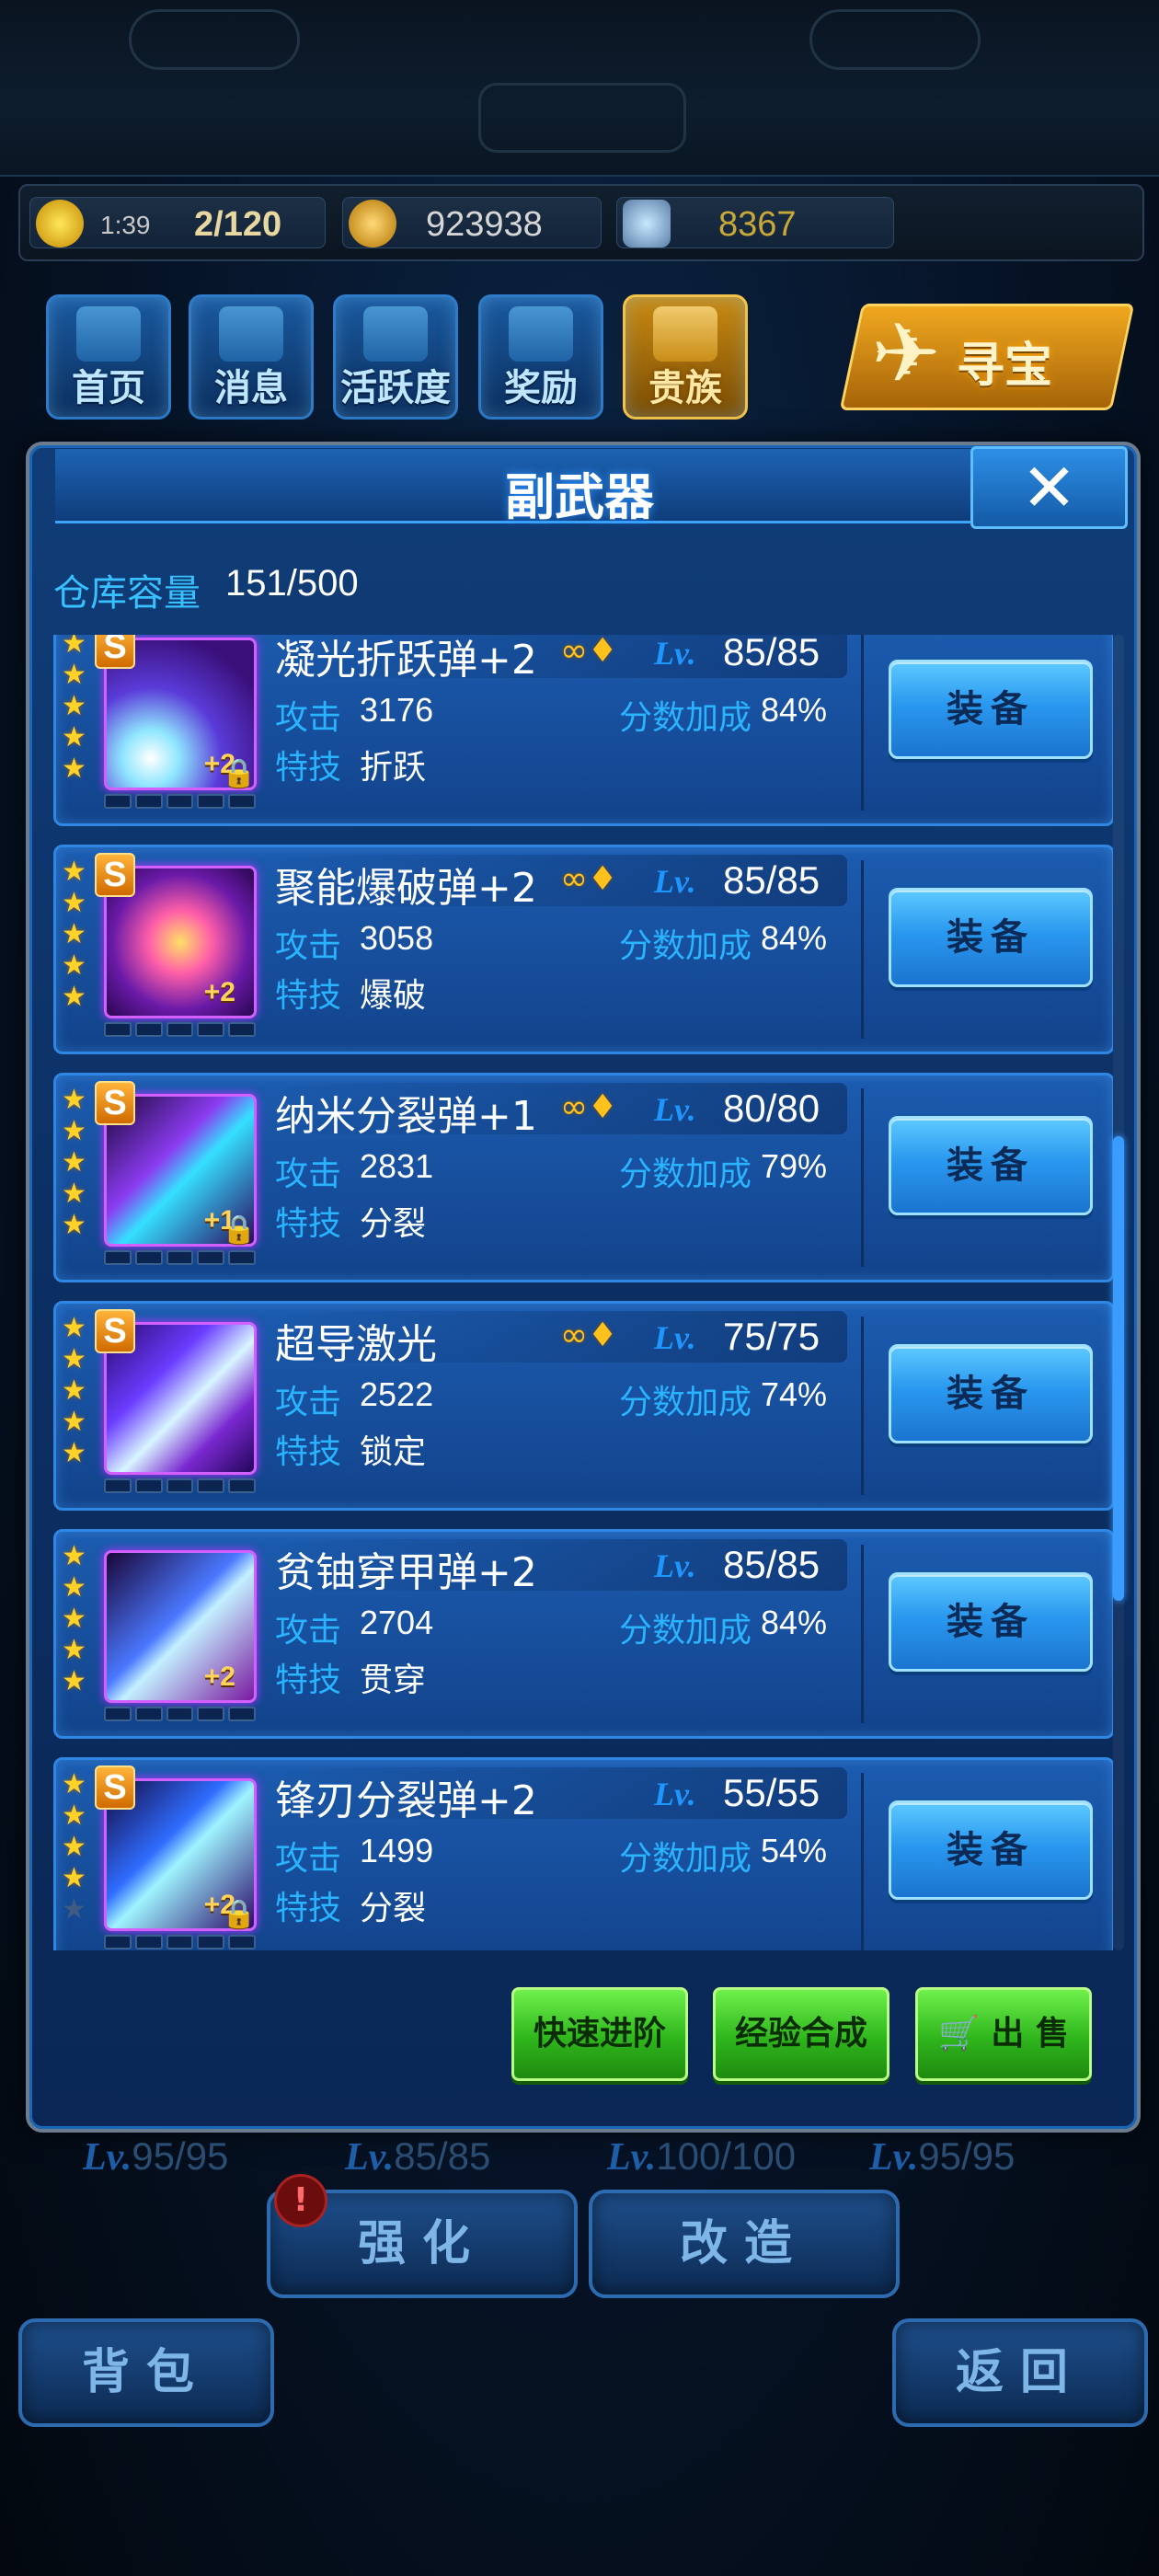  I want to click on menu-message-button: 消息, so click(251, 357).